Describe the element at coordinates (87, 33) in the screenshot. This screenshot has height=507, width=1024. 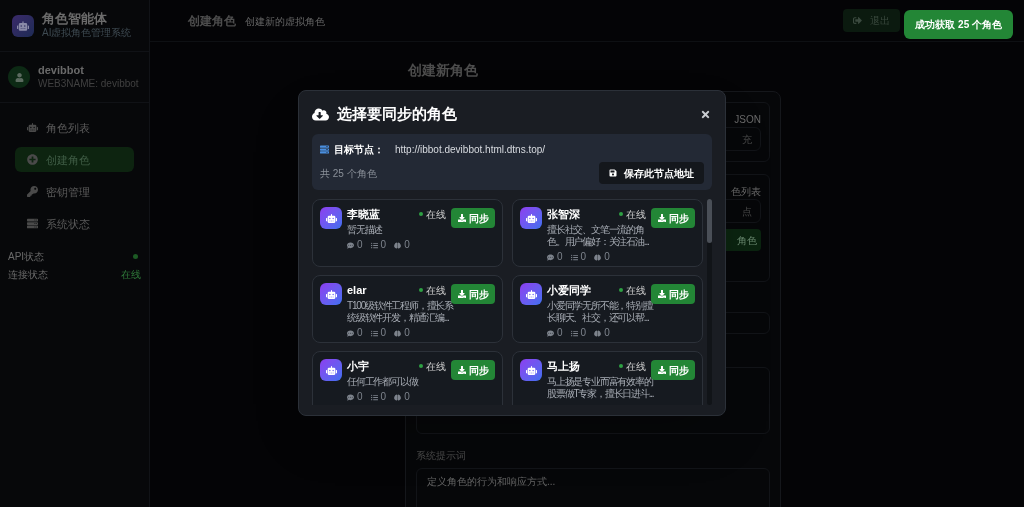
I see `app-subtitle: AI虚拟角色管理系统` at that location.